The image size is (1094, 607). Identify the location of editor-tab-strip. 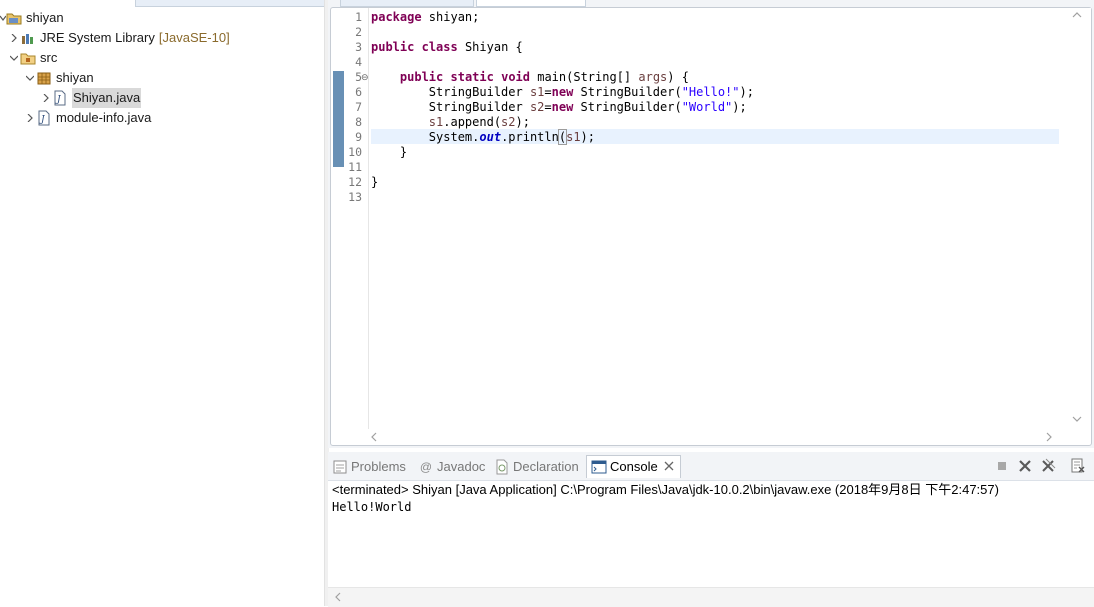
(711, 3).